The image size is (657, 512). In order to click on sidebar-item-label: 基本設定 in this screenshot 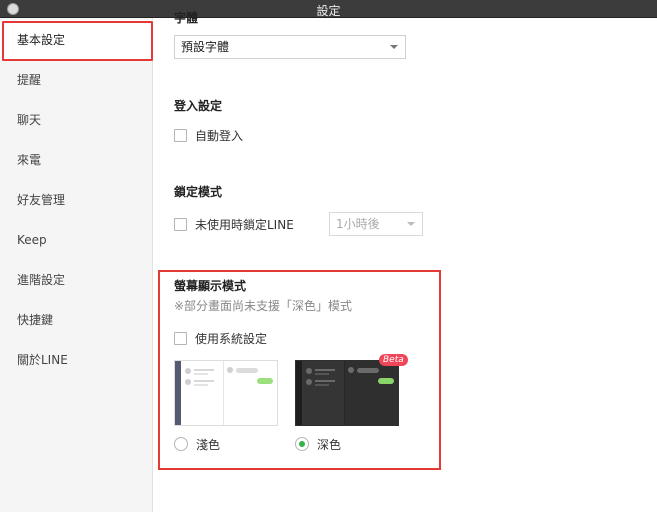, I will do `click(41, 40)`.